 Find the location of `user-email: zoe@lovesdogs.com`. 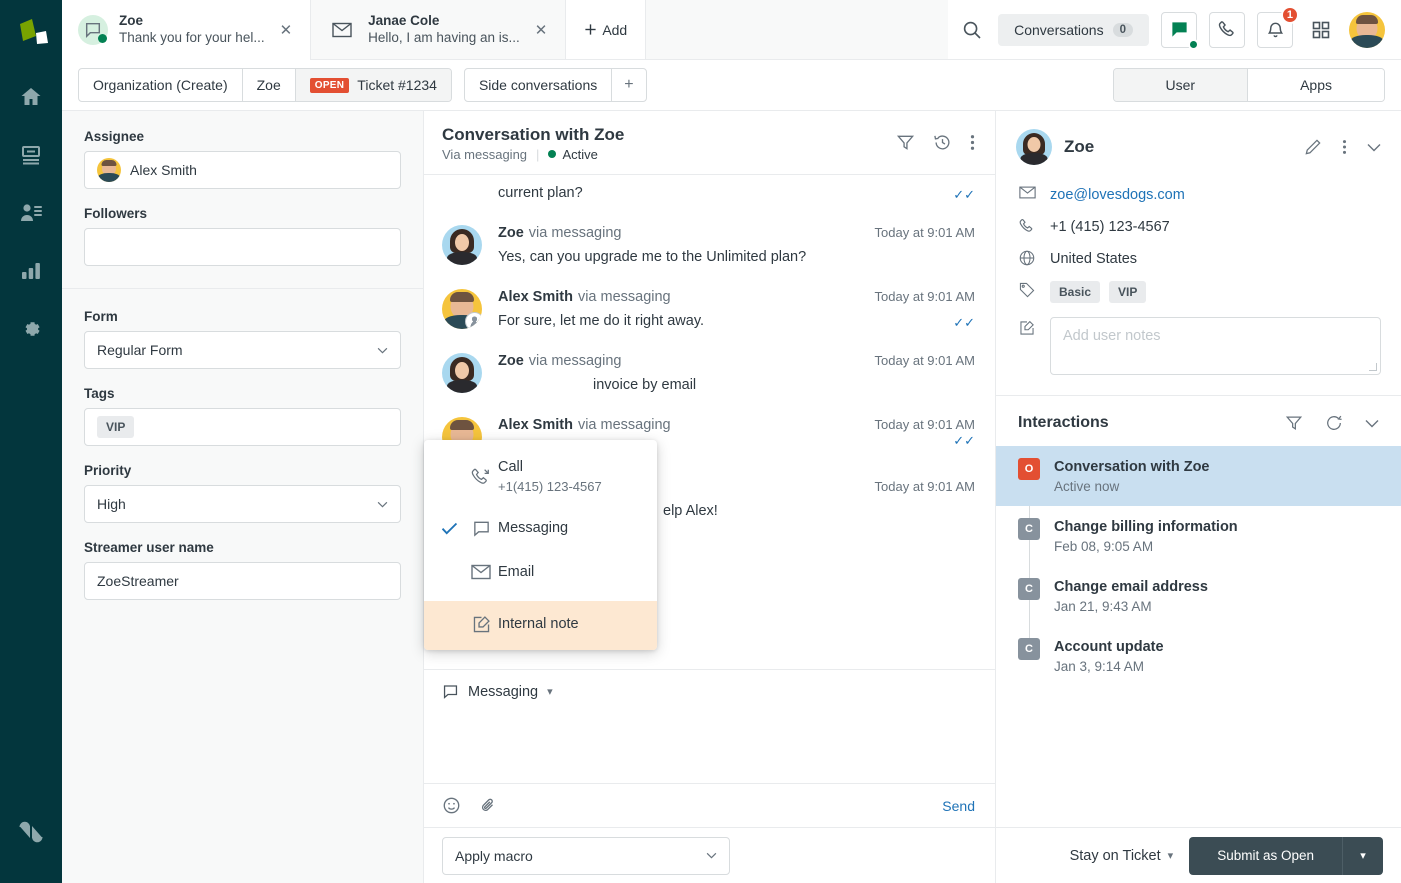

user-email: zoe@lovesdogs.com is located at coordinates (1117, 195).